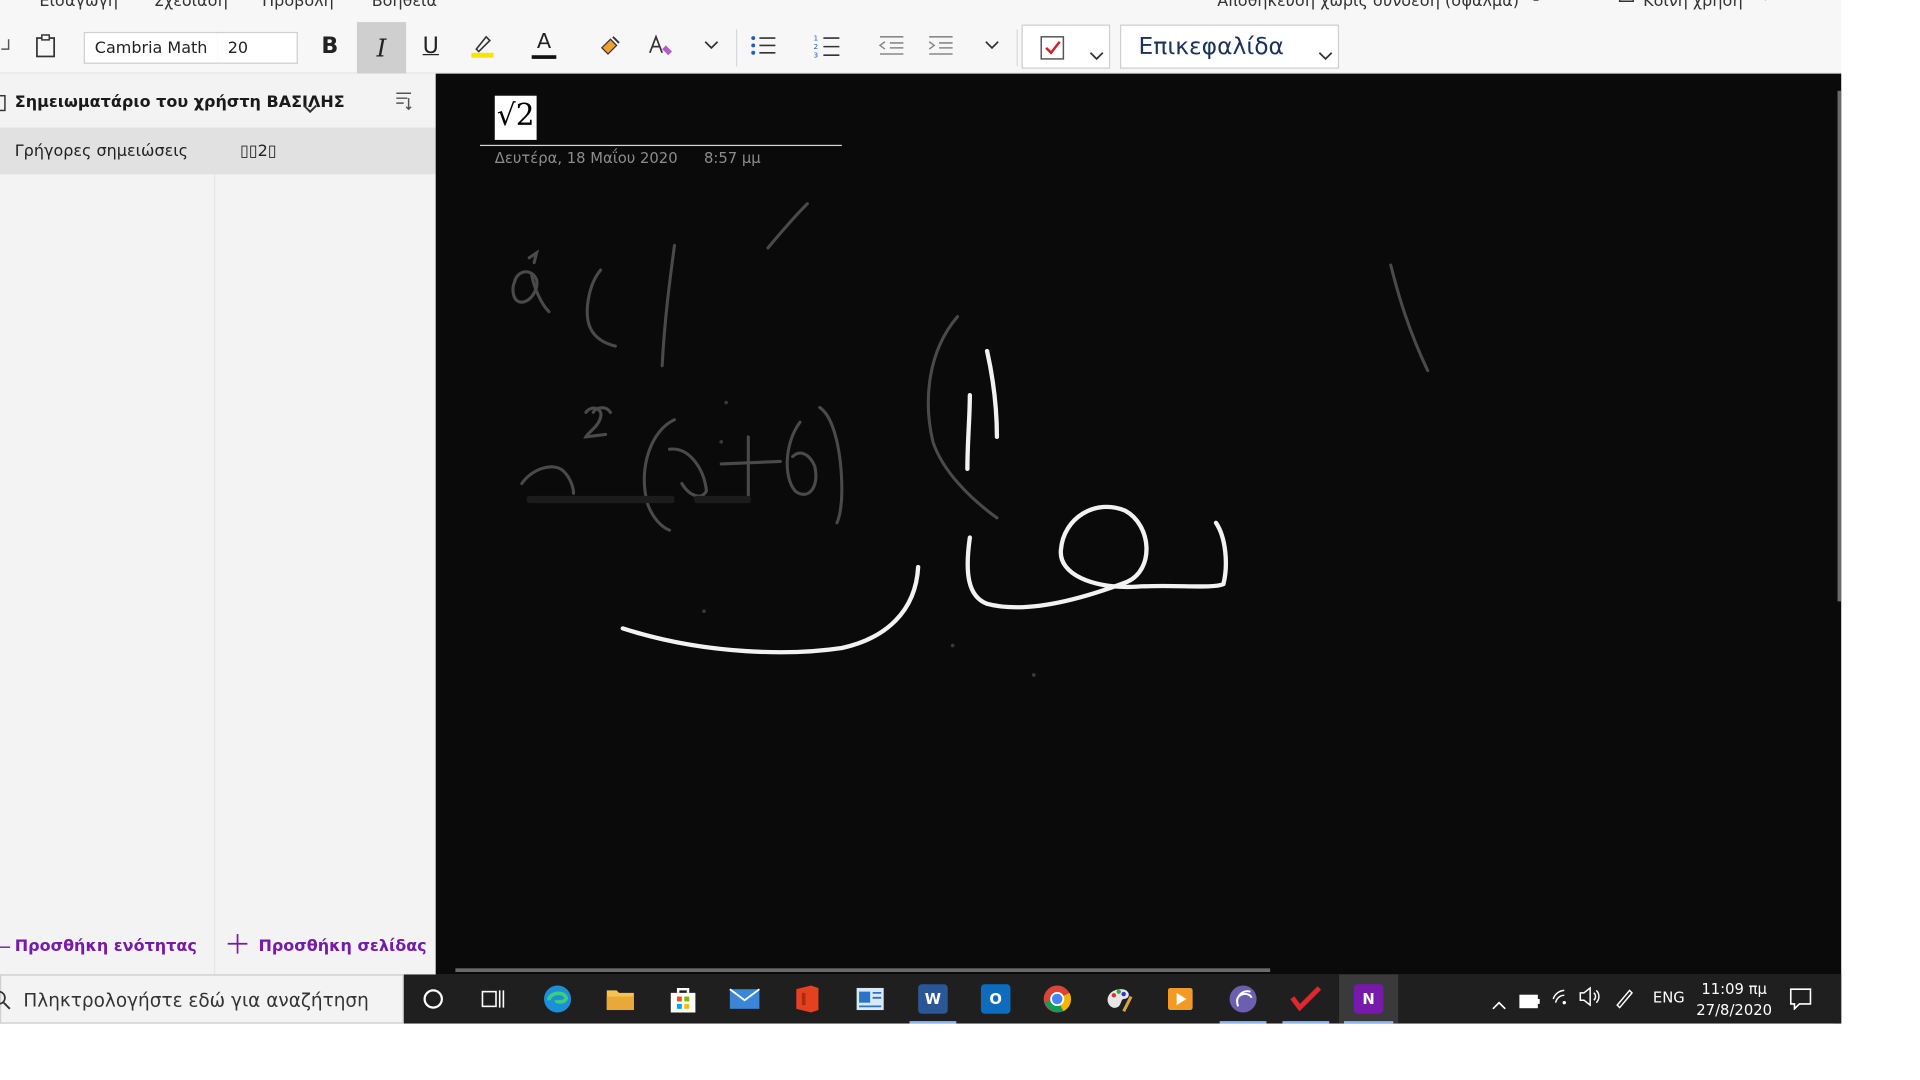 The height and width of the screenshot is (1080, 1920). What do you see at coordinates (1530, 1001) in the screenshot?
I see `battery-icon` at bounding box center [1530, 1001].